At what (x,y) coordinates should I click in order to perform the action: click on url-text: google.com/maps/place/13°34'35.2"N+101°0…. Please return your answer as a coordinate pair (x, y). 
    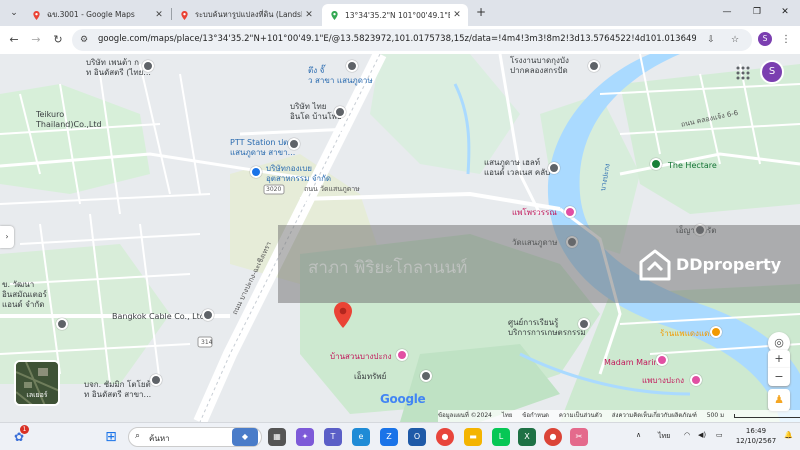
    Looking at the image, I should click on (397, 39).